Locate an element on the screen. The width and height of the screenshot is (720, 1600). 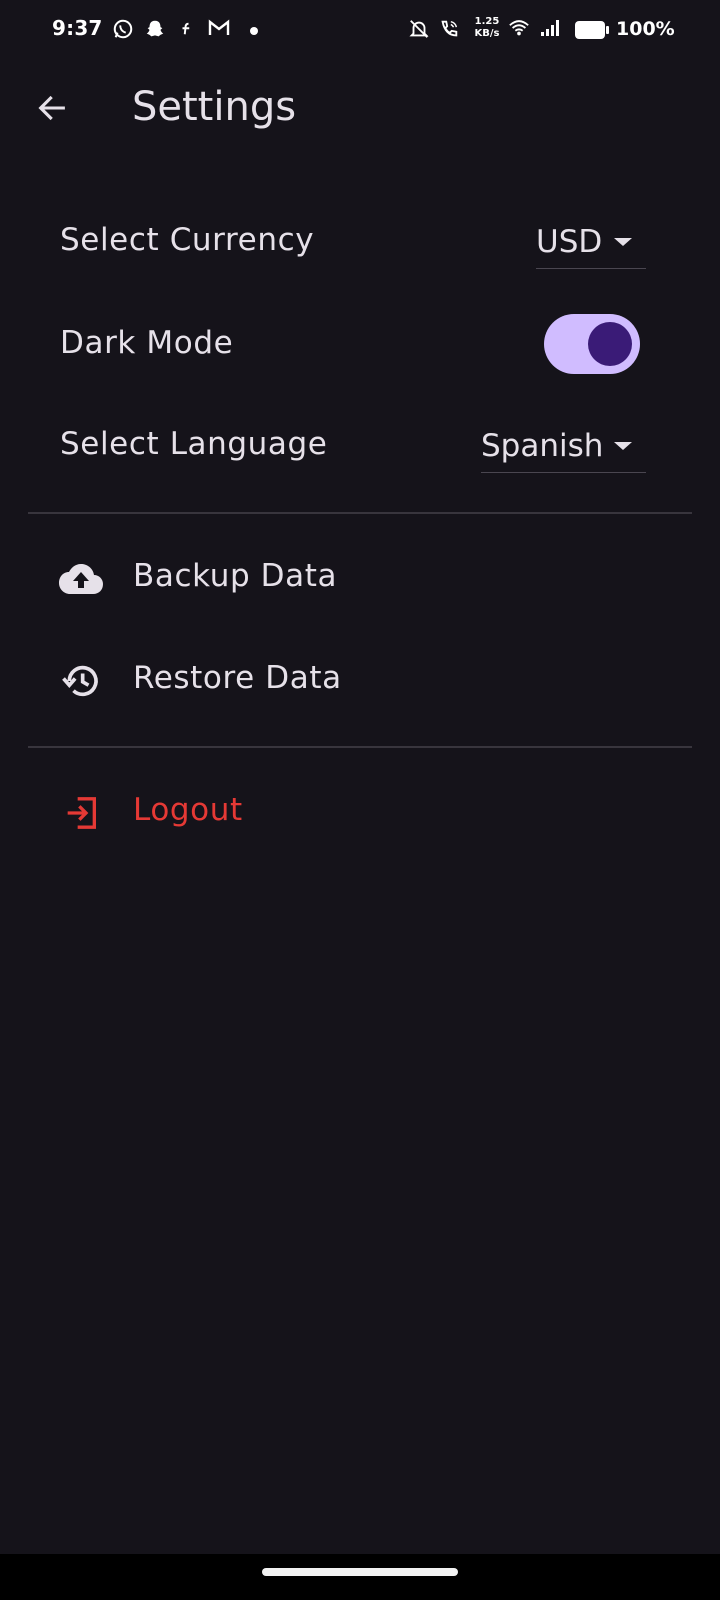
arrow-left-icon is located at coordinates (51, 108).